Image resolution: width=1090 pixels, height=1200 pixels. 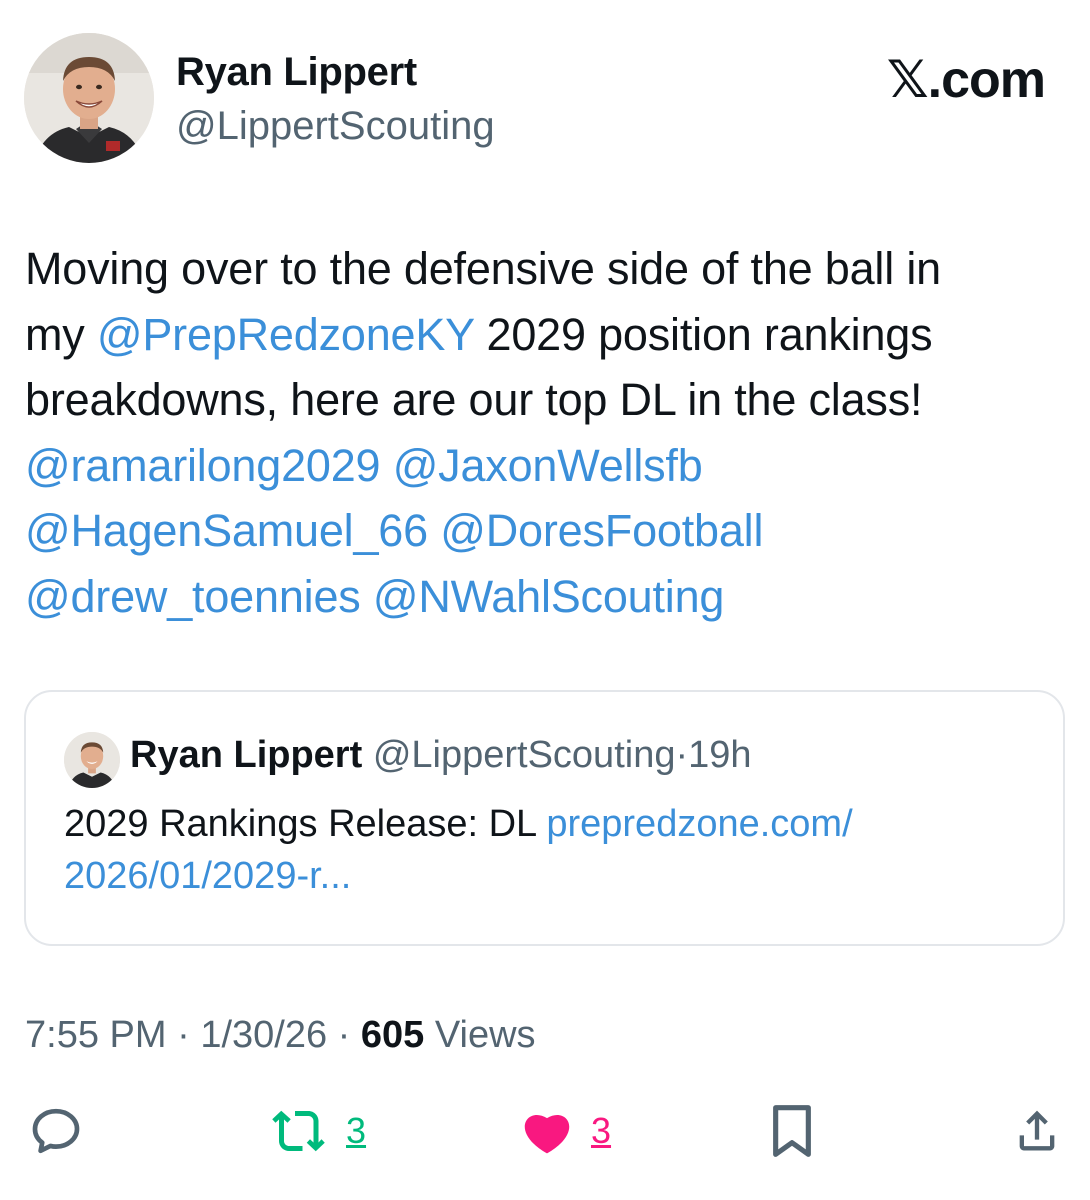 I want to click on share-icon, so click(x=1037, y=1130).